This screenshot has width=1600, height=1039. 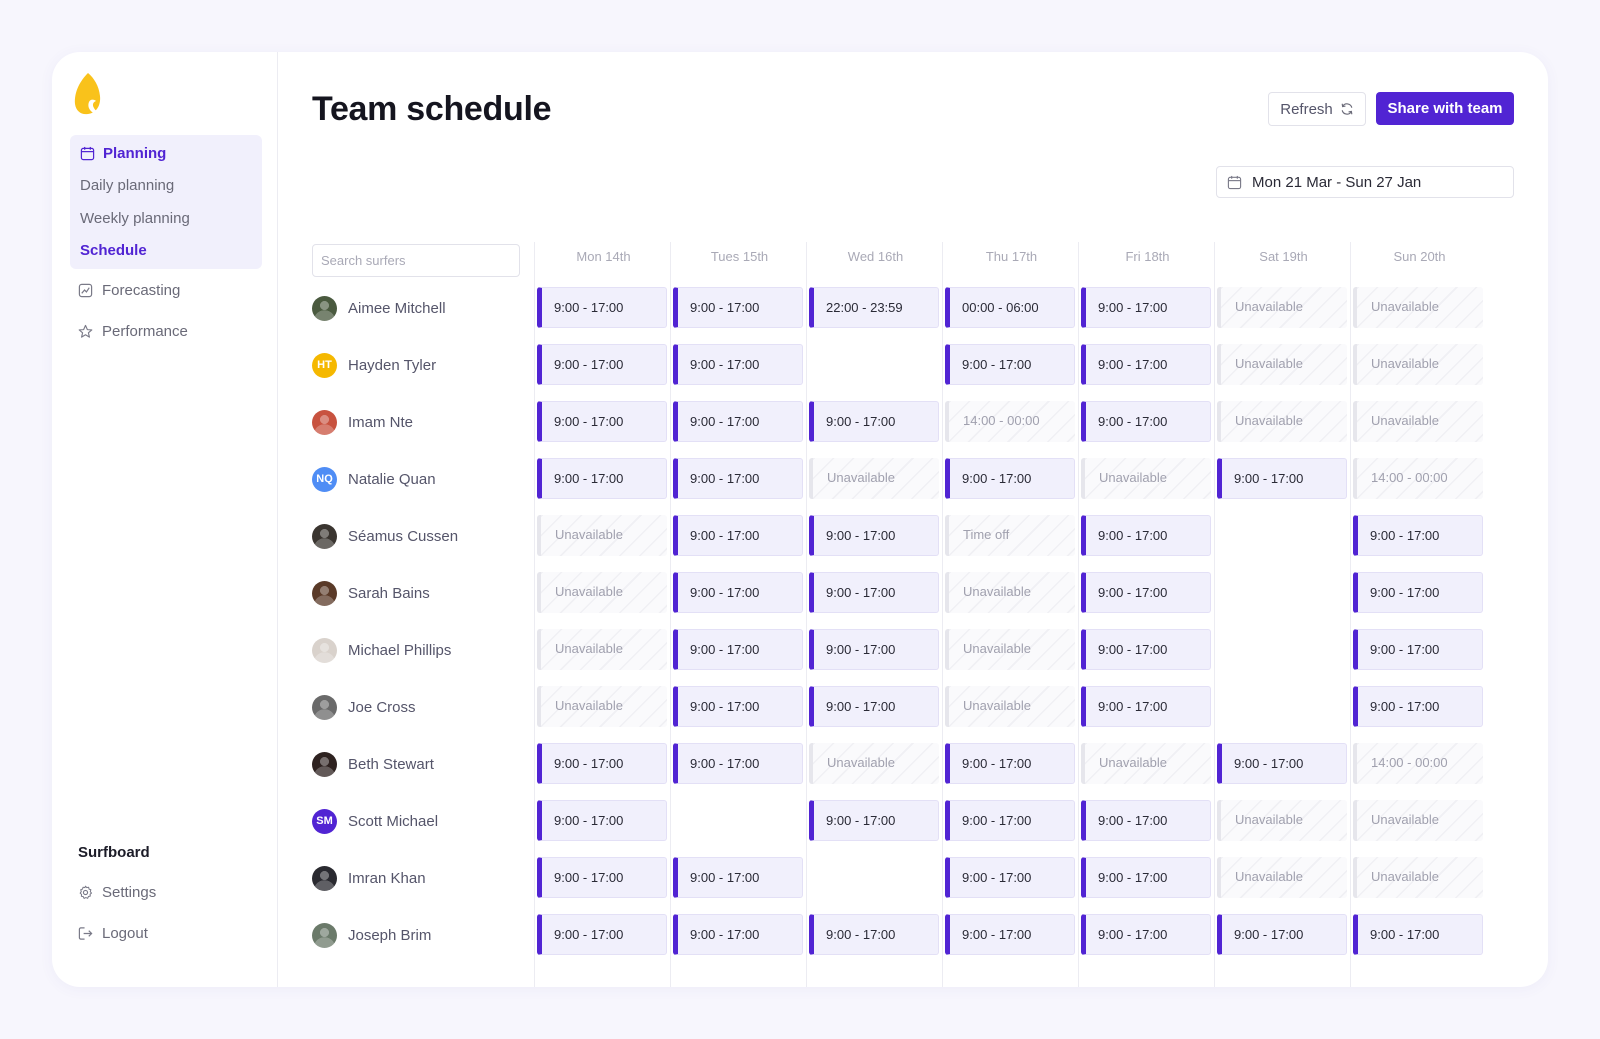 I want to click on surfer-row-label: Sarah Bains, so click(x=371, y=593).